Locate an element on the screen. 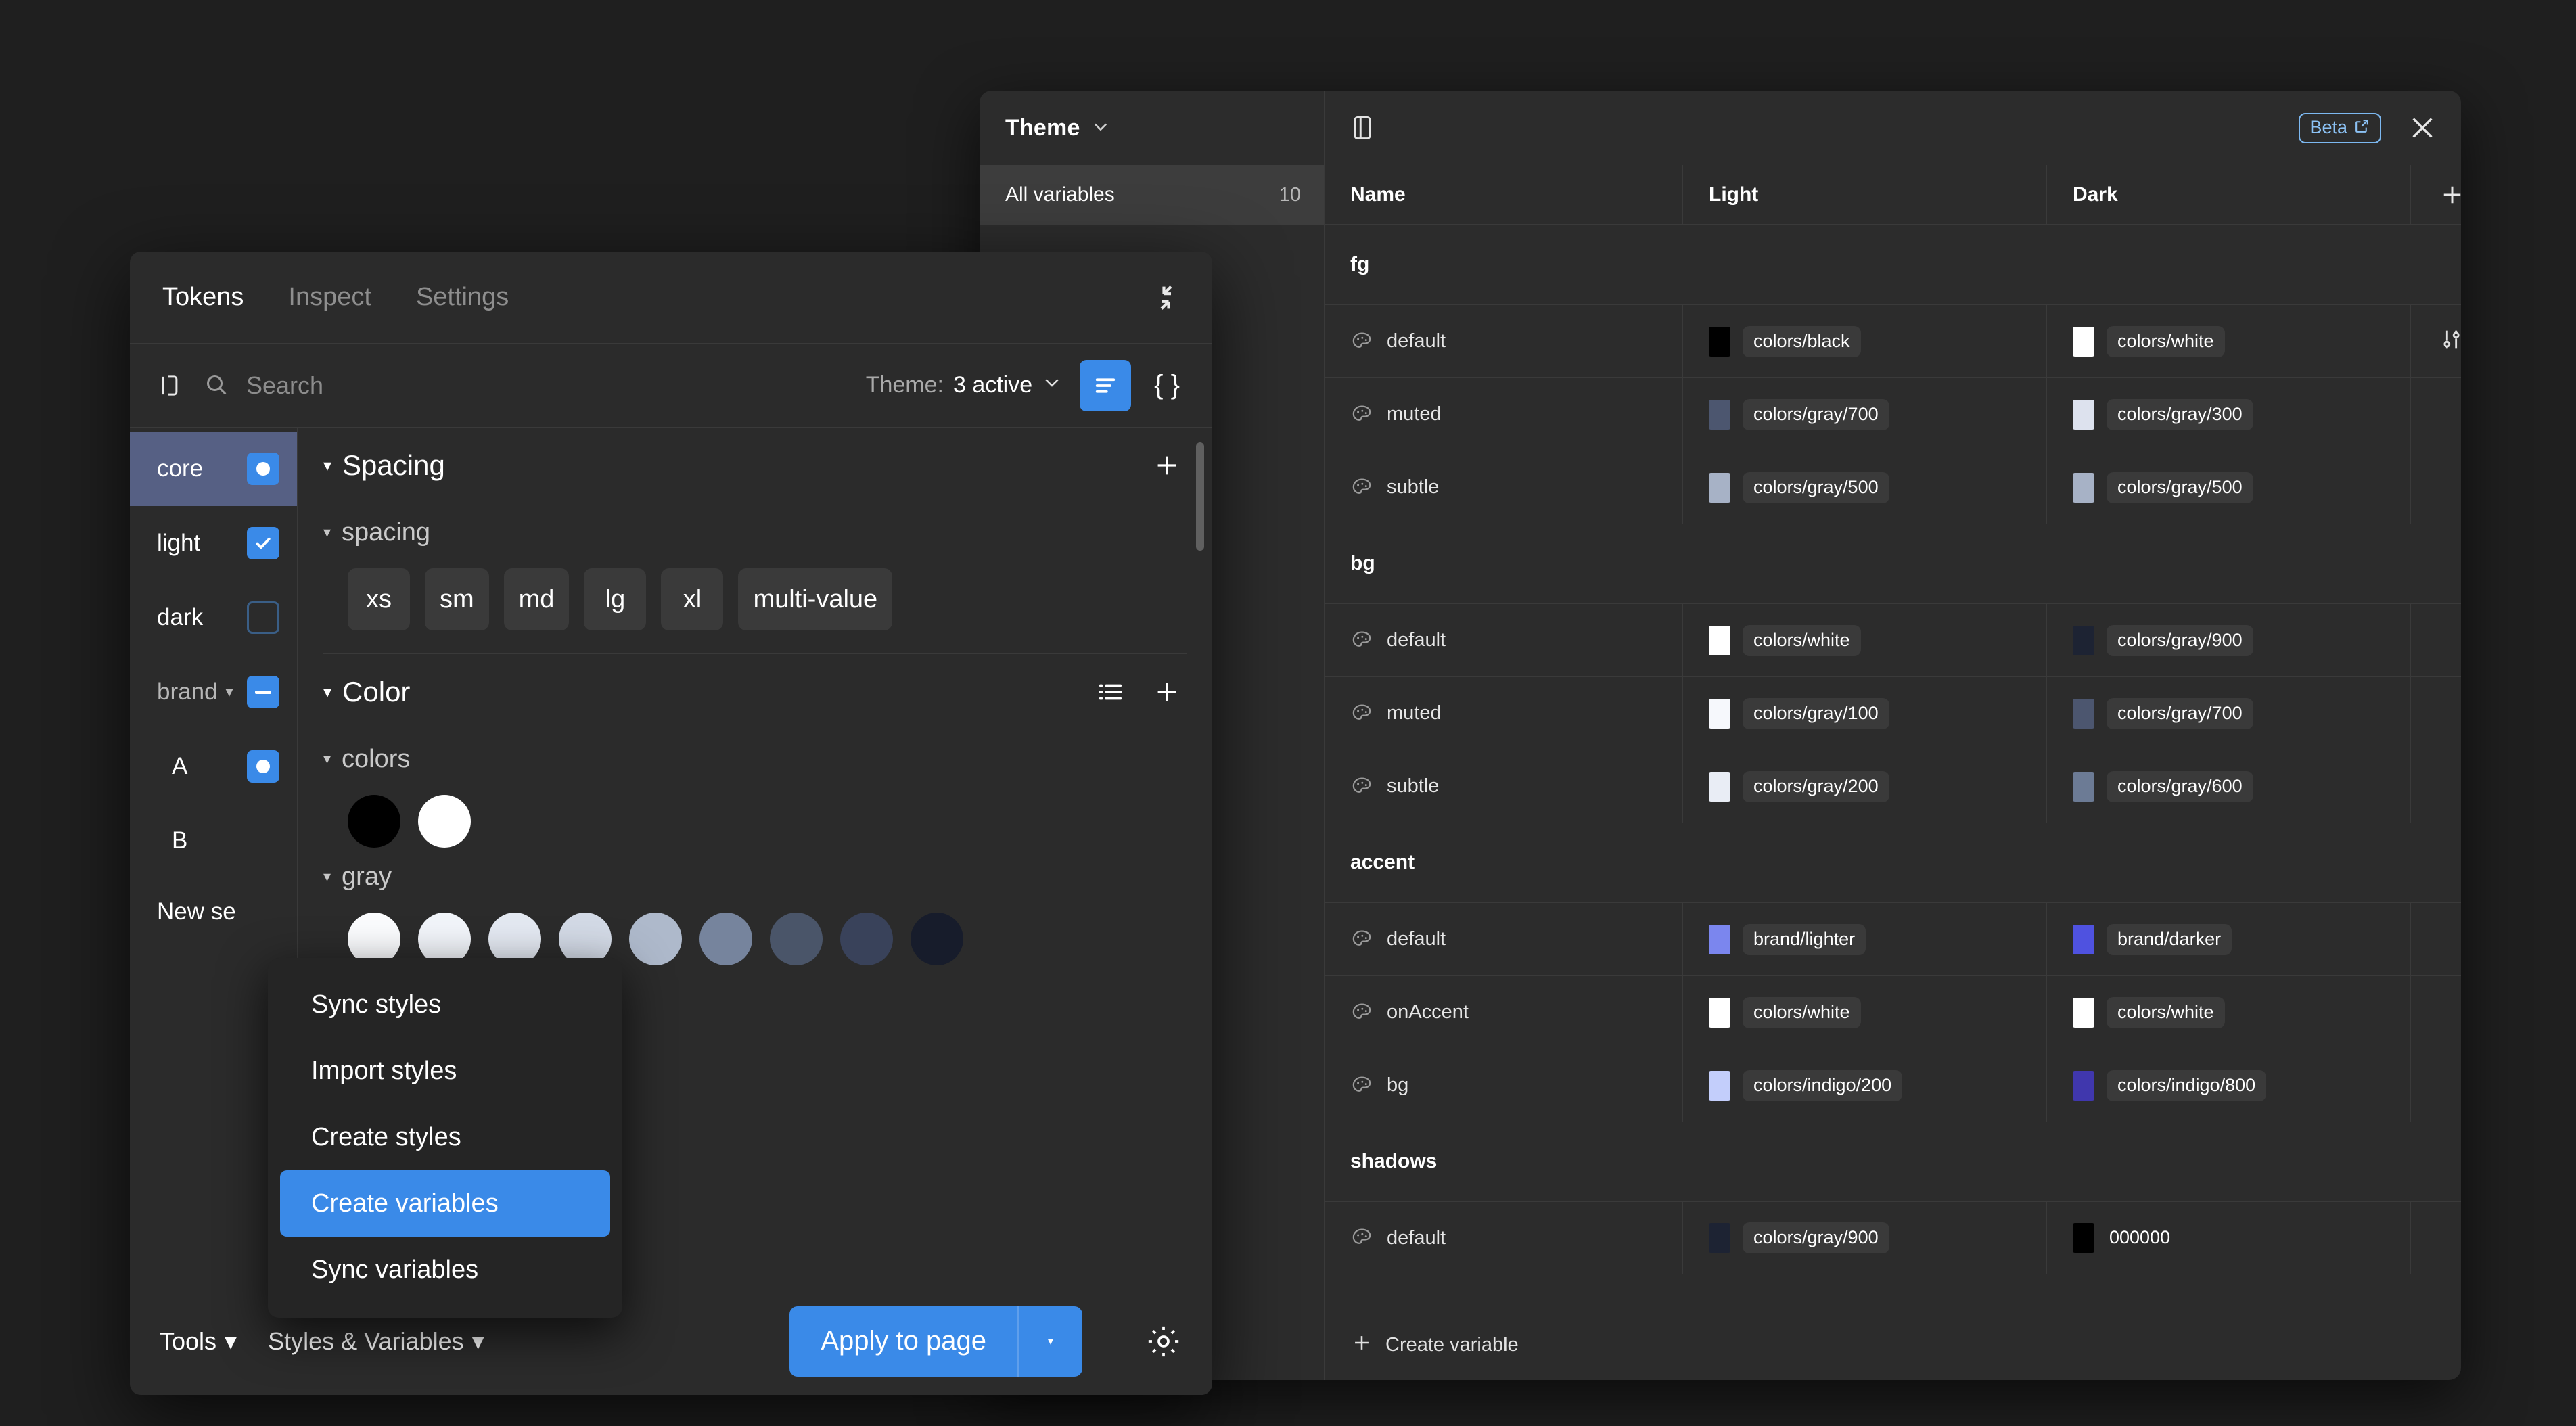  search-field is located at coordinates (525, 385).